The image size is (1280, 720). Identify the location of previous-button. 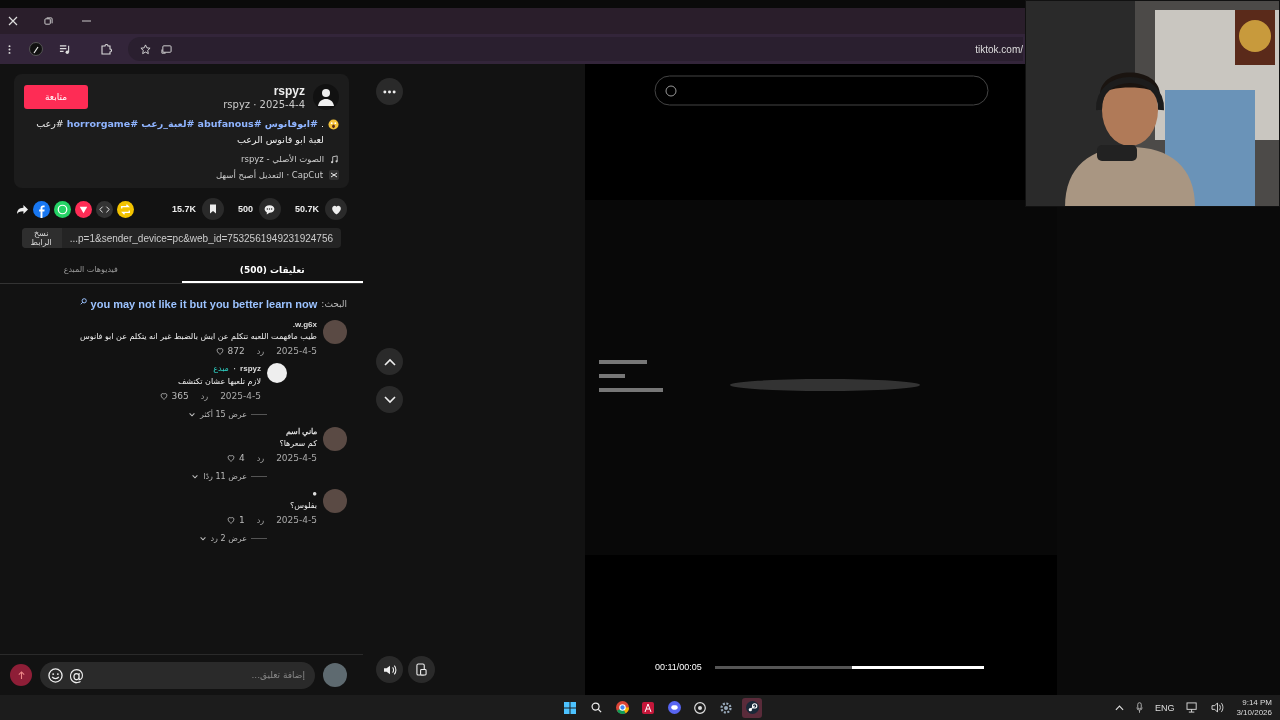
(389, 361).